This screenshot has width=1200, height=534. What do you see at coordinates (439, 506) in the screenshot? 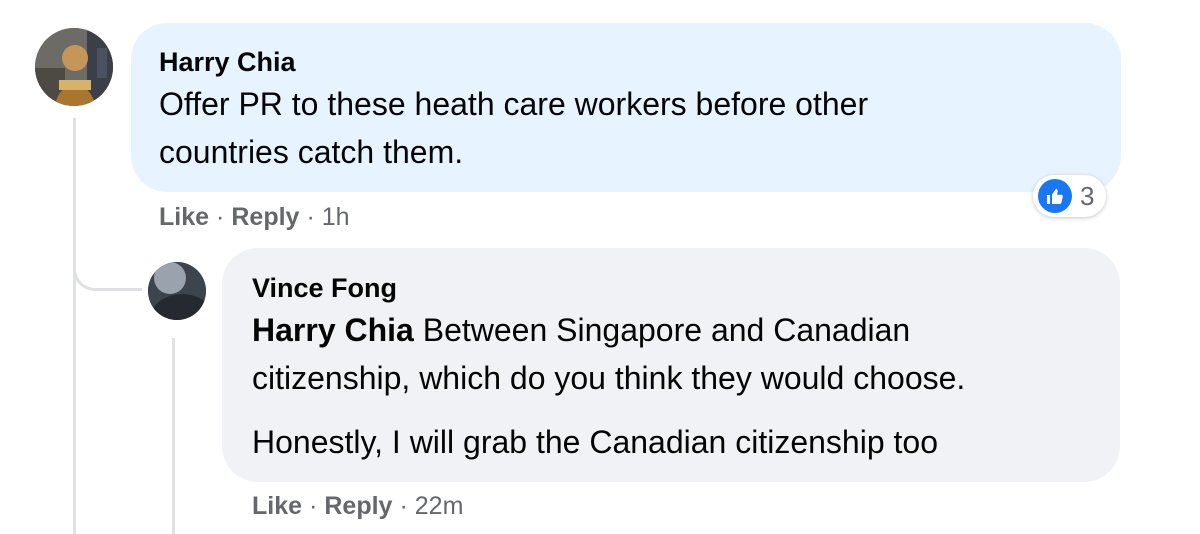
I see `reply-timestamp: 22m` at bounding box center [439, 506].